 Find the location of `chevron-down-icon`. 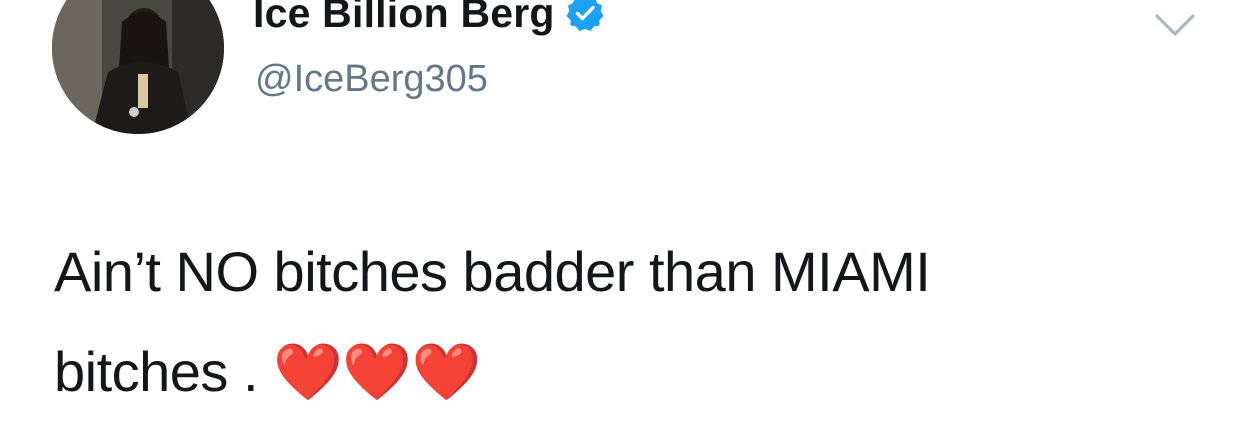

chevron-down-icon is located at coordinates (1175, 25).